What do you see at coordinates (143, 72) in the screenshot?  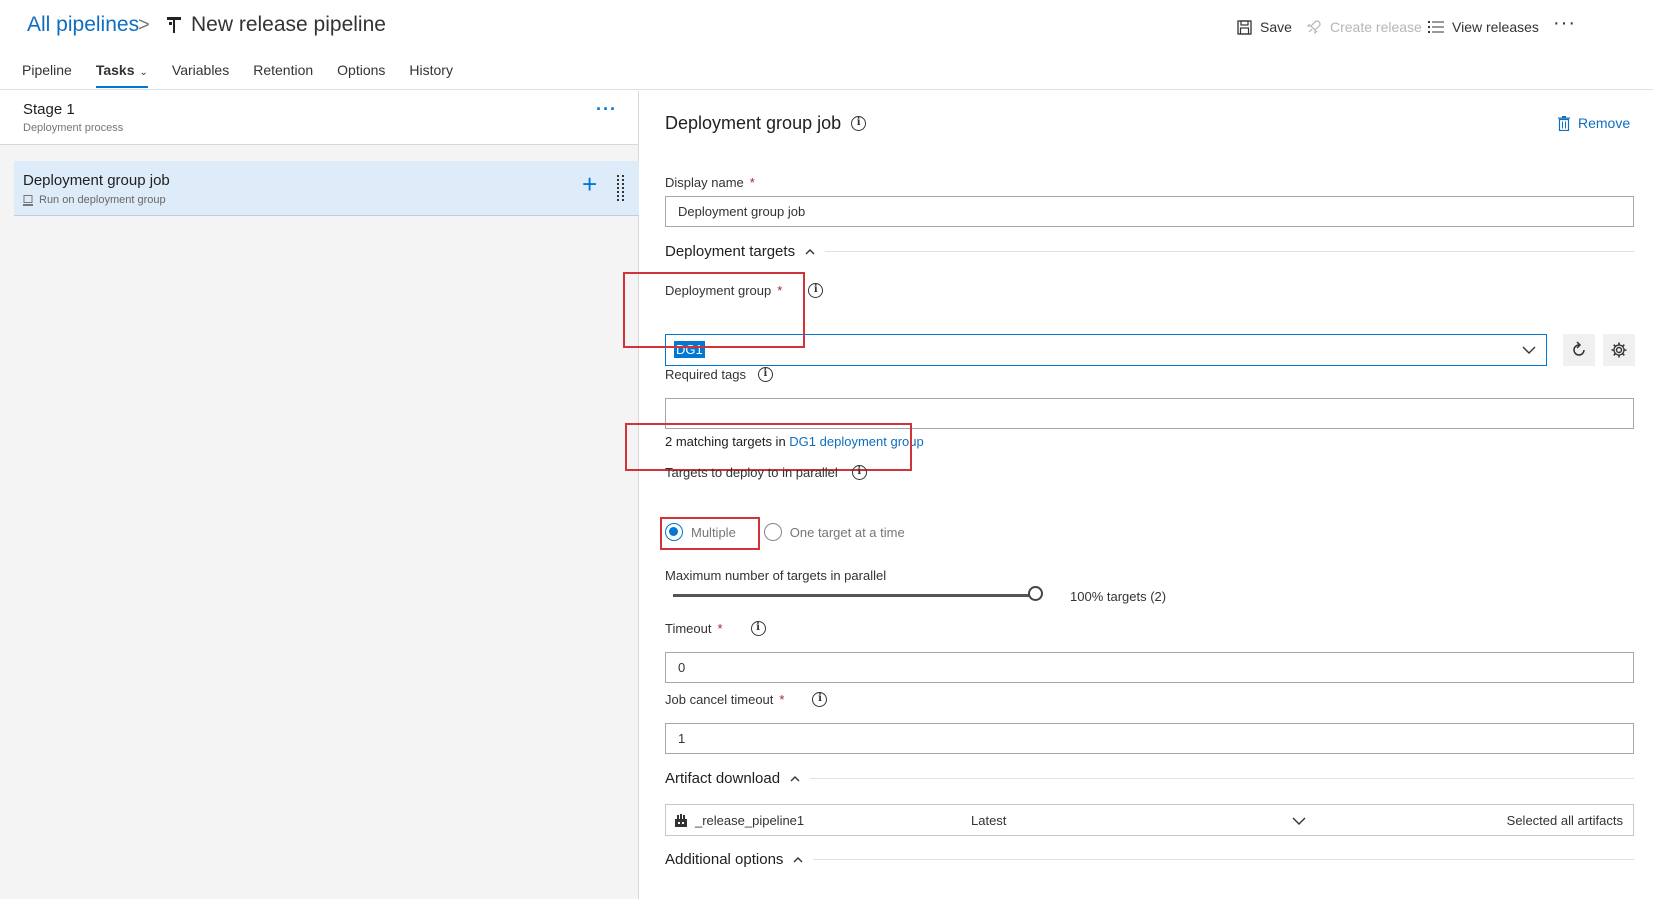 I see `chevron-down-icon: ⌄` at bounding box center [143, 72].